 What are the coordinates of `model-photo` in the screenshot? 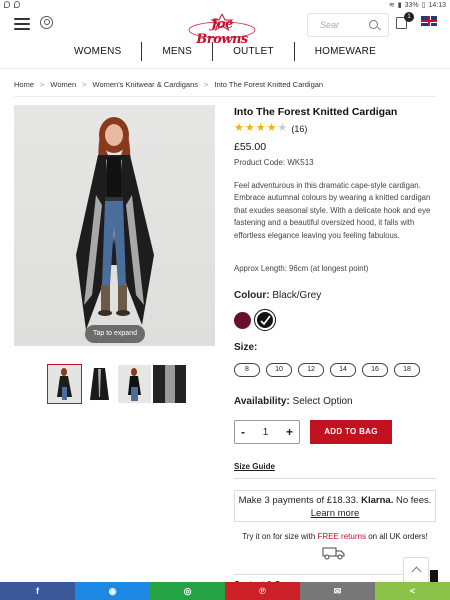 It's located at (115, 223).